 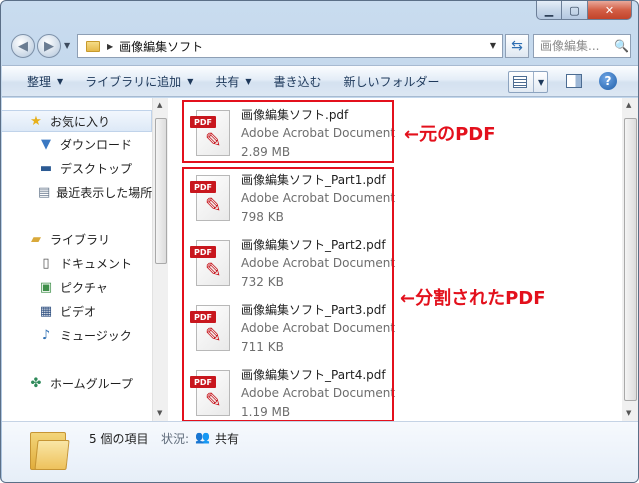 I want to click on nav-item-label: ダウンロード, so click(x=96, y=144).